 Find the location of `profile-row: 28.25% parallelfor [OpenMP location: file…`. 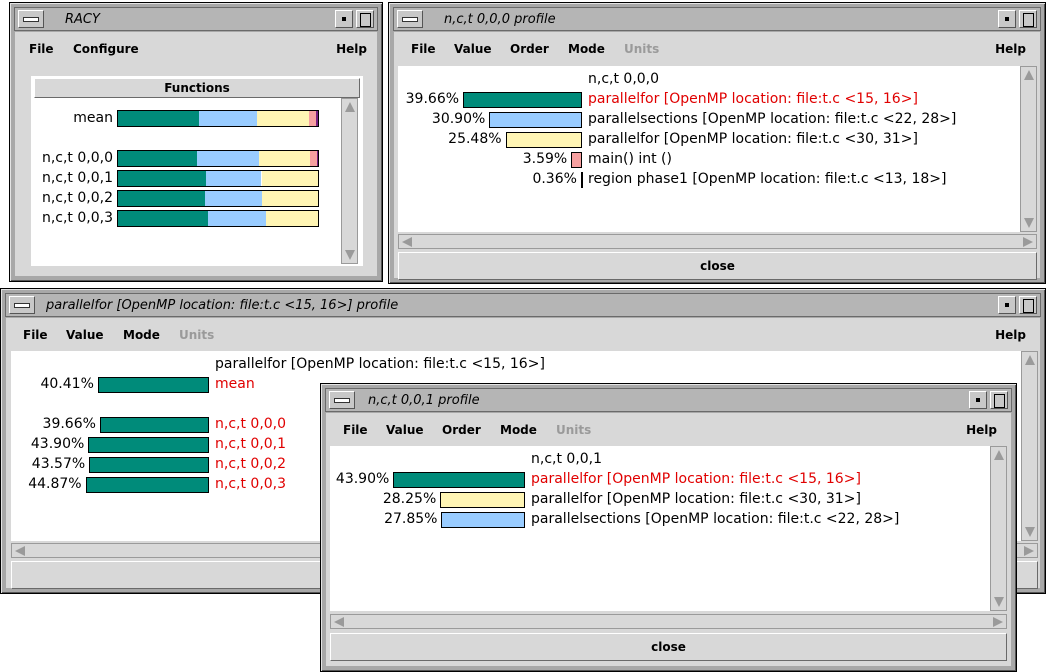

profile-row: 28.25% parallelfor [OpenMP location: file… is located at coordinates (660, 500).